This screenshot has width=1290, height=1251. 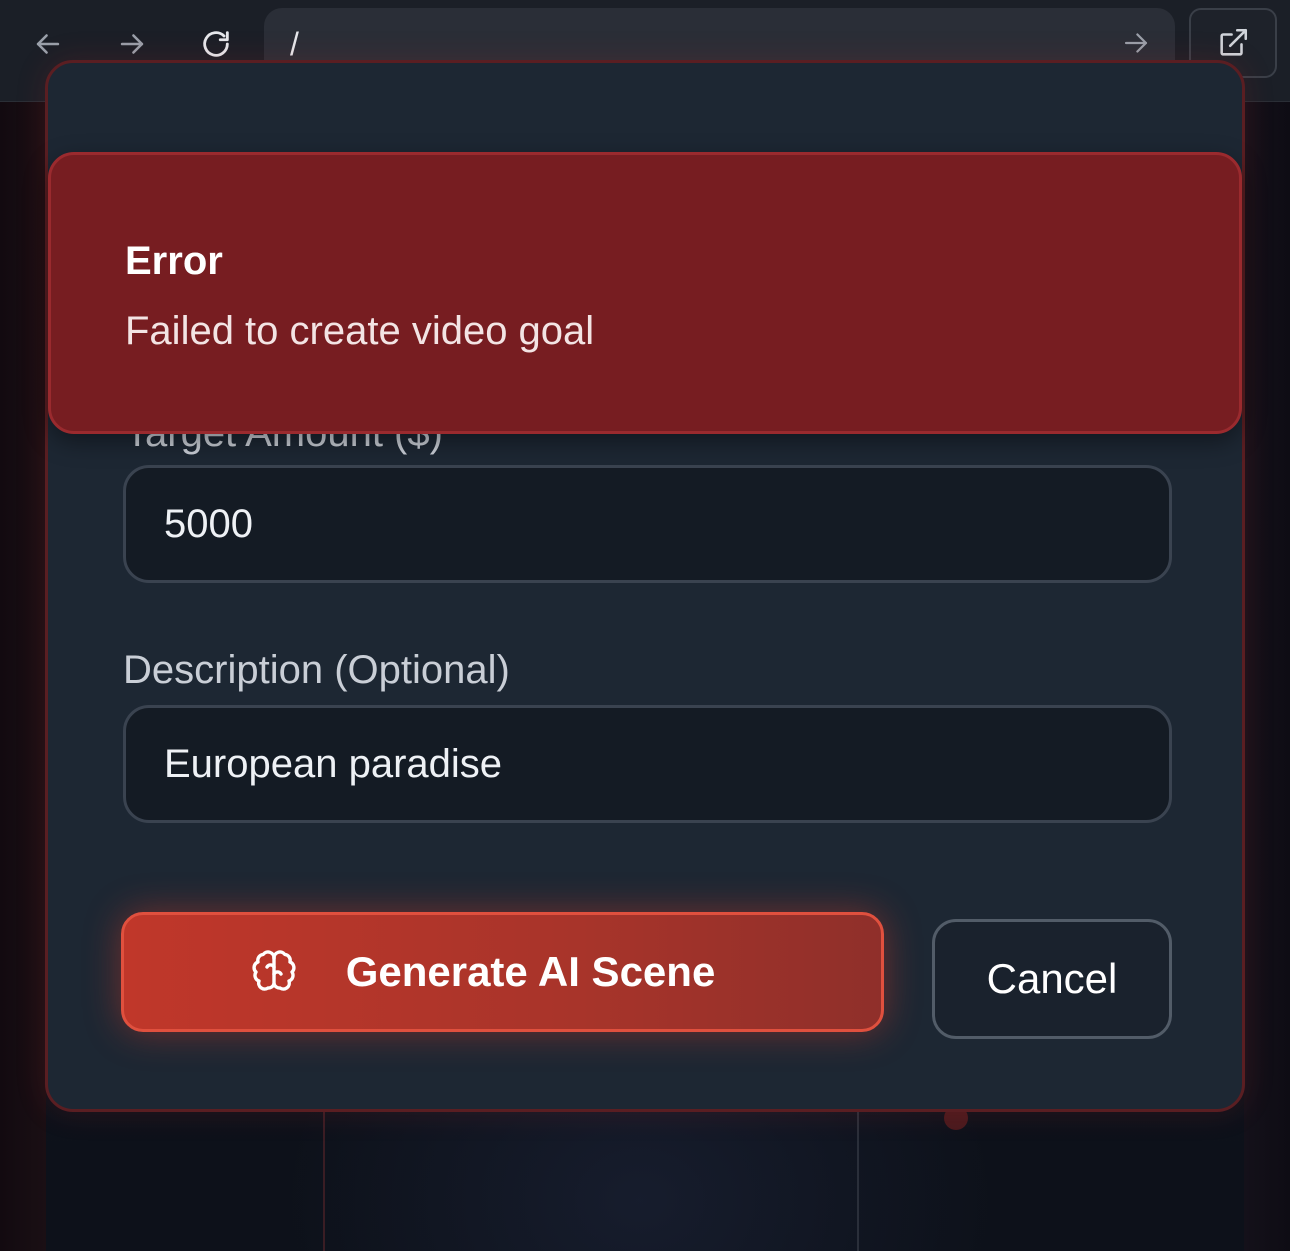 What do you see at coordinates (316, 670) in the screenshot?
I see `description-label: Description (Optional)` at bounding box center [316, 670].